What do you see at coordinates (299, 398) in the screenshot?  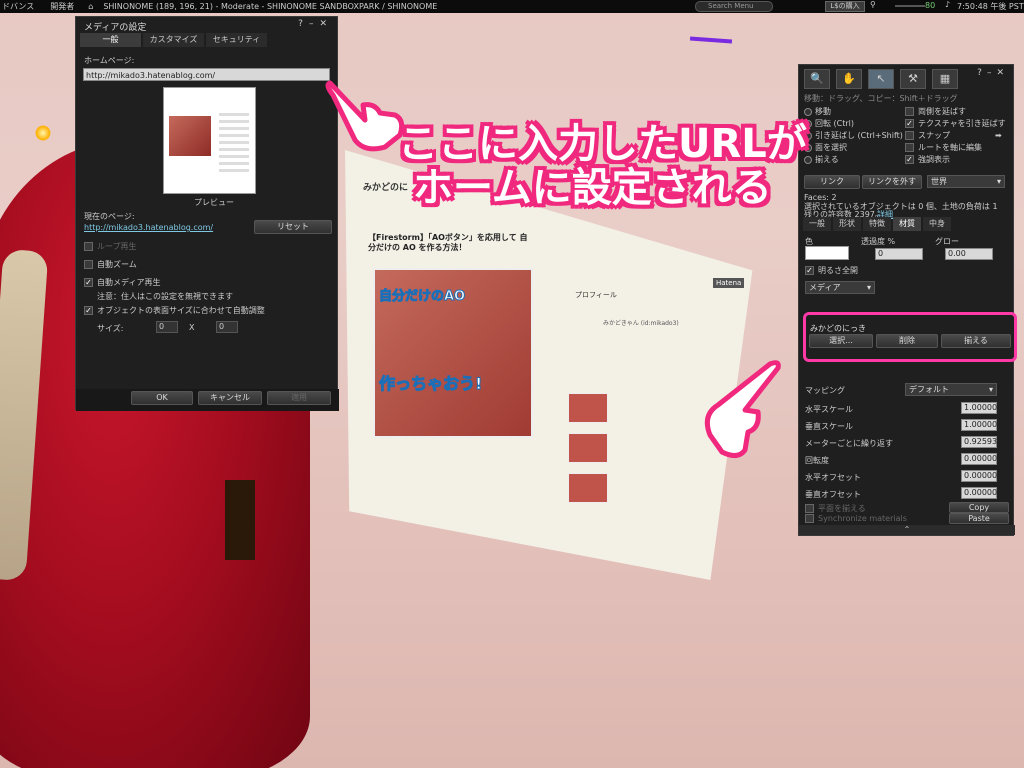 I see `apply-button: 適用` at bounding box center [299, 398].